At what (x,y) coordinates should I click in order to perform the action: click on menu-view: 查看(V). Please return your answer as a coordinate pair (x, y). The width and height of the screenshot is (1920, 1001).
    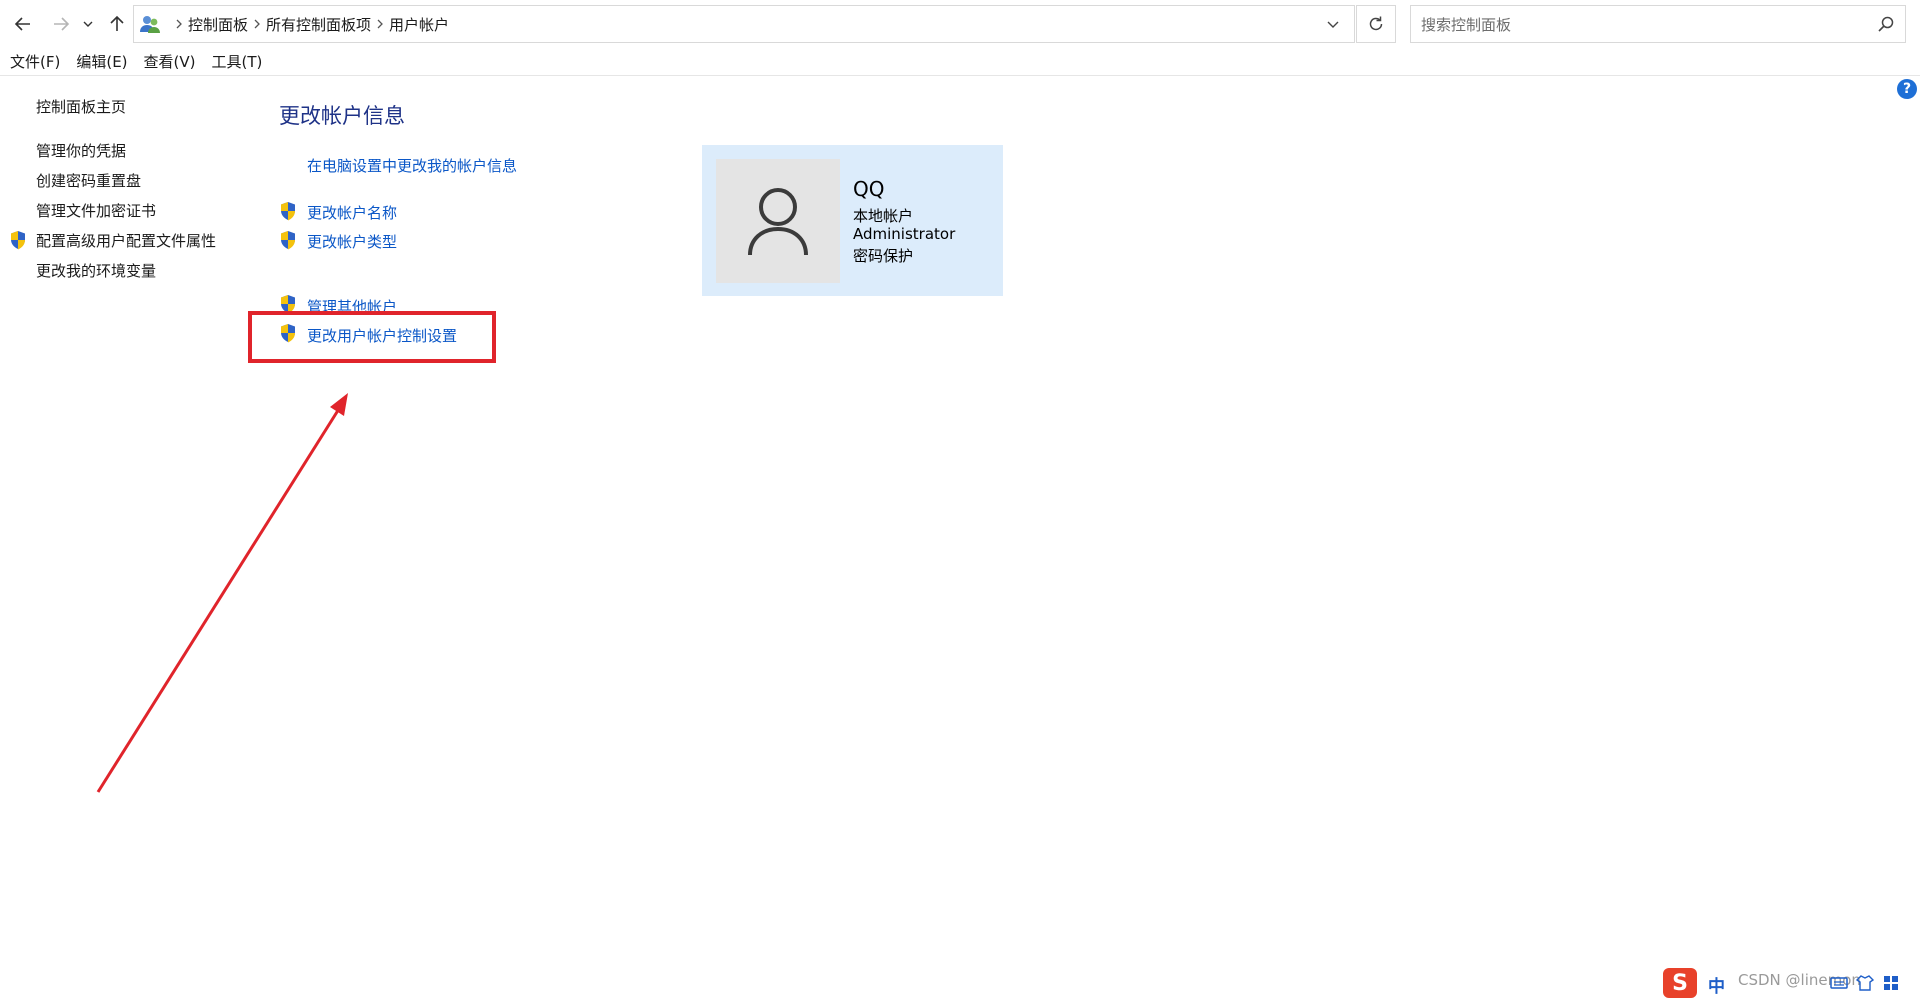
    Looking at the image, I should click on (172, 61).